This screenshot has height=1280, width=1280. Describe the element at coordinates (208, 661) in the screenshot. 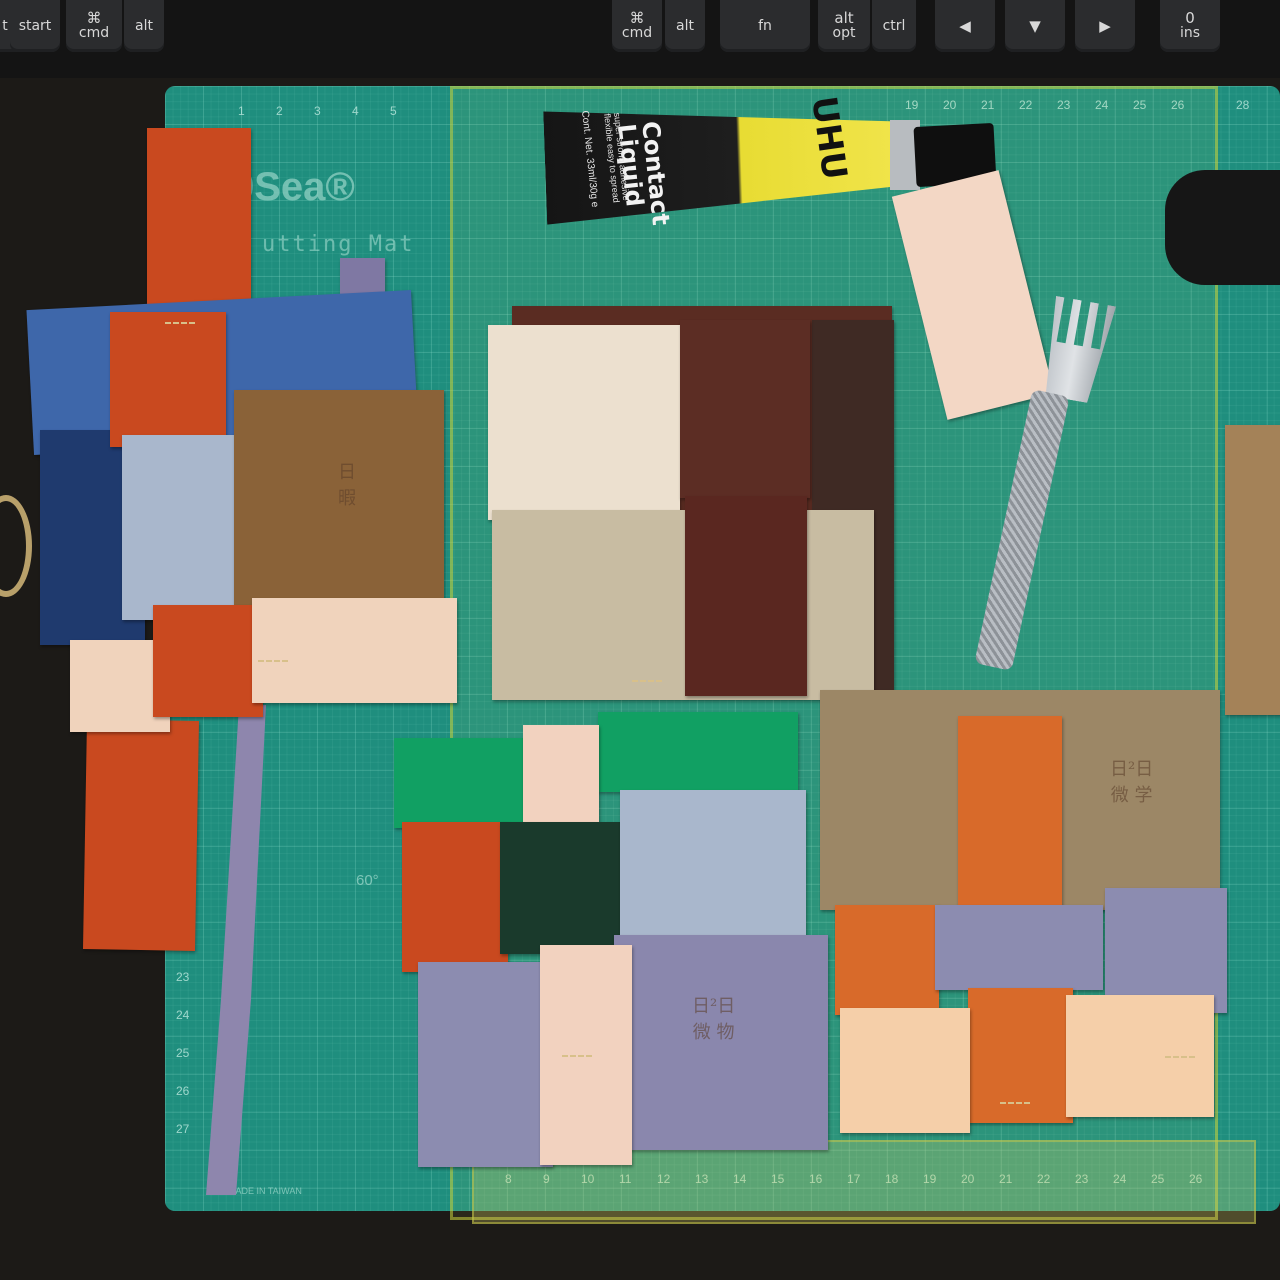

I see `leather-orange-weave-bottom` at that location.